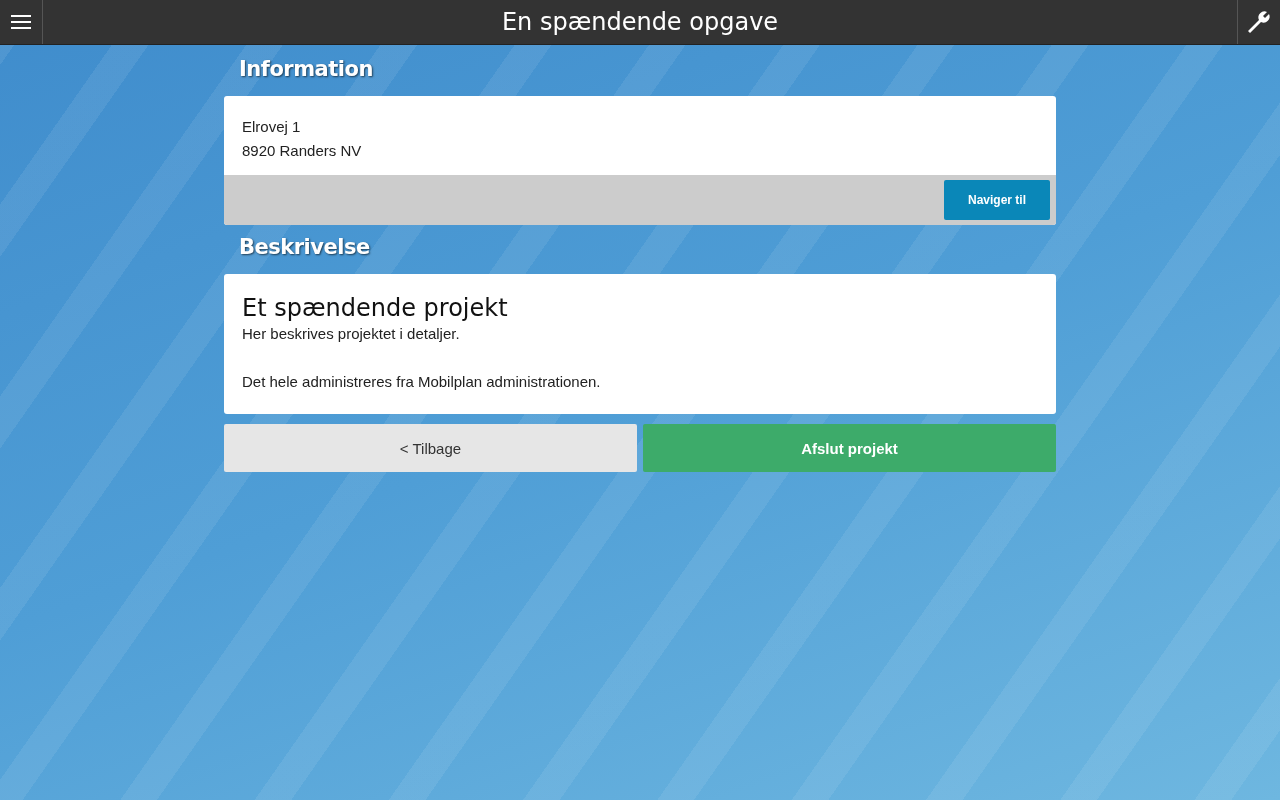  I want to click on section-heading: Beskrivelse, so click(304, 248).